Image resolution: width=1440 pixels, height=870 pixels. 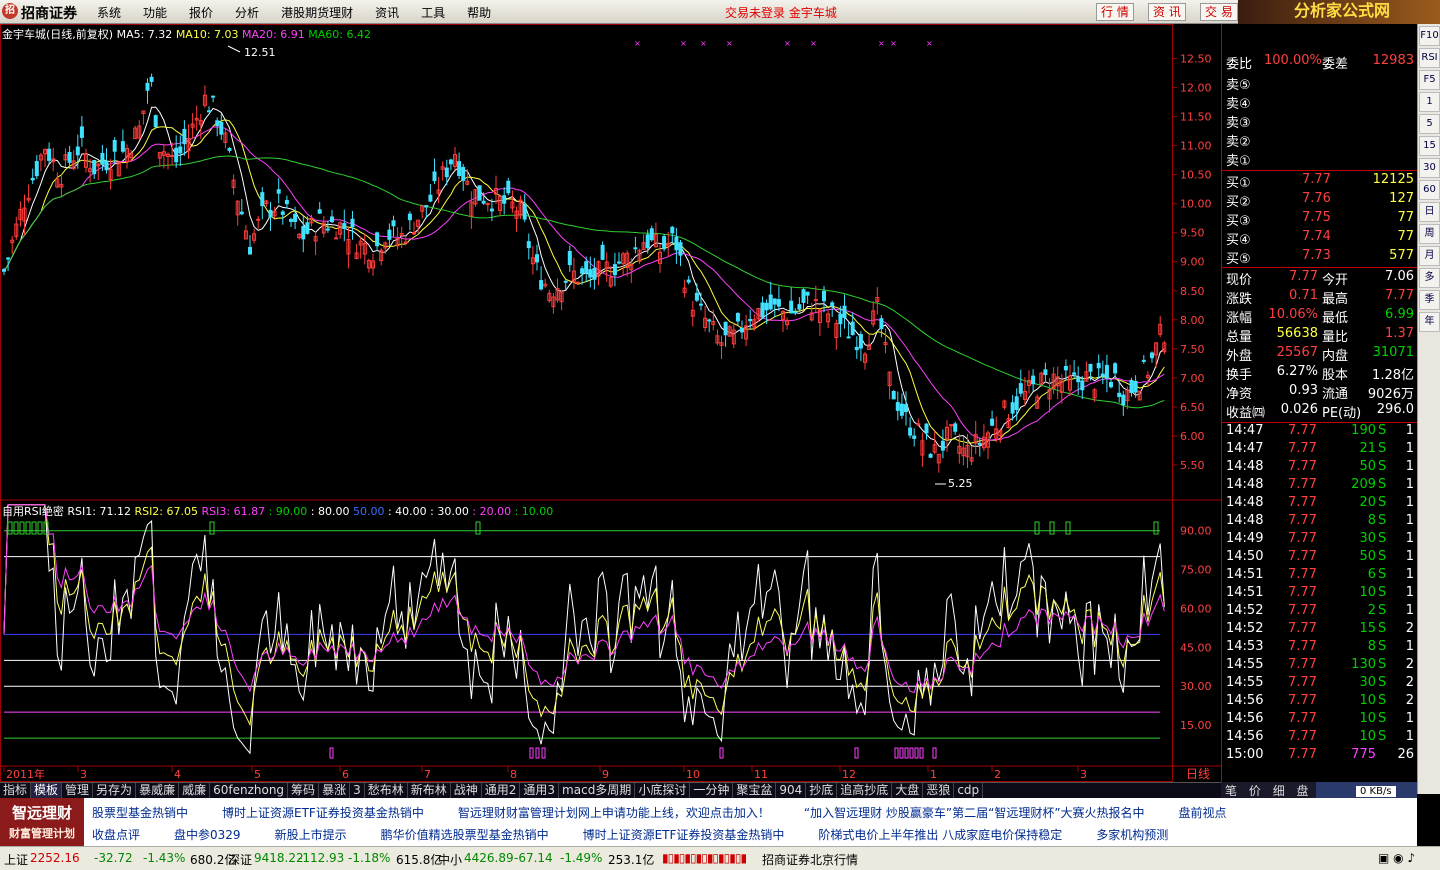 I want to click on app-logo-icon: 招, so click(x=10, y=11).